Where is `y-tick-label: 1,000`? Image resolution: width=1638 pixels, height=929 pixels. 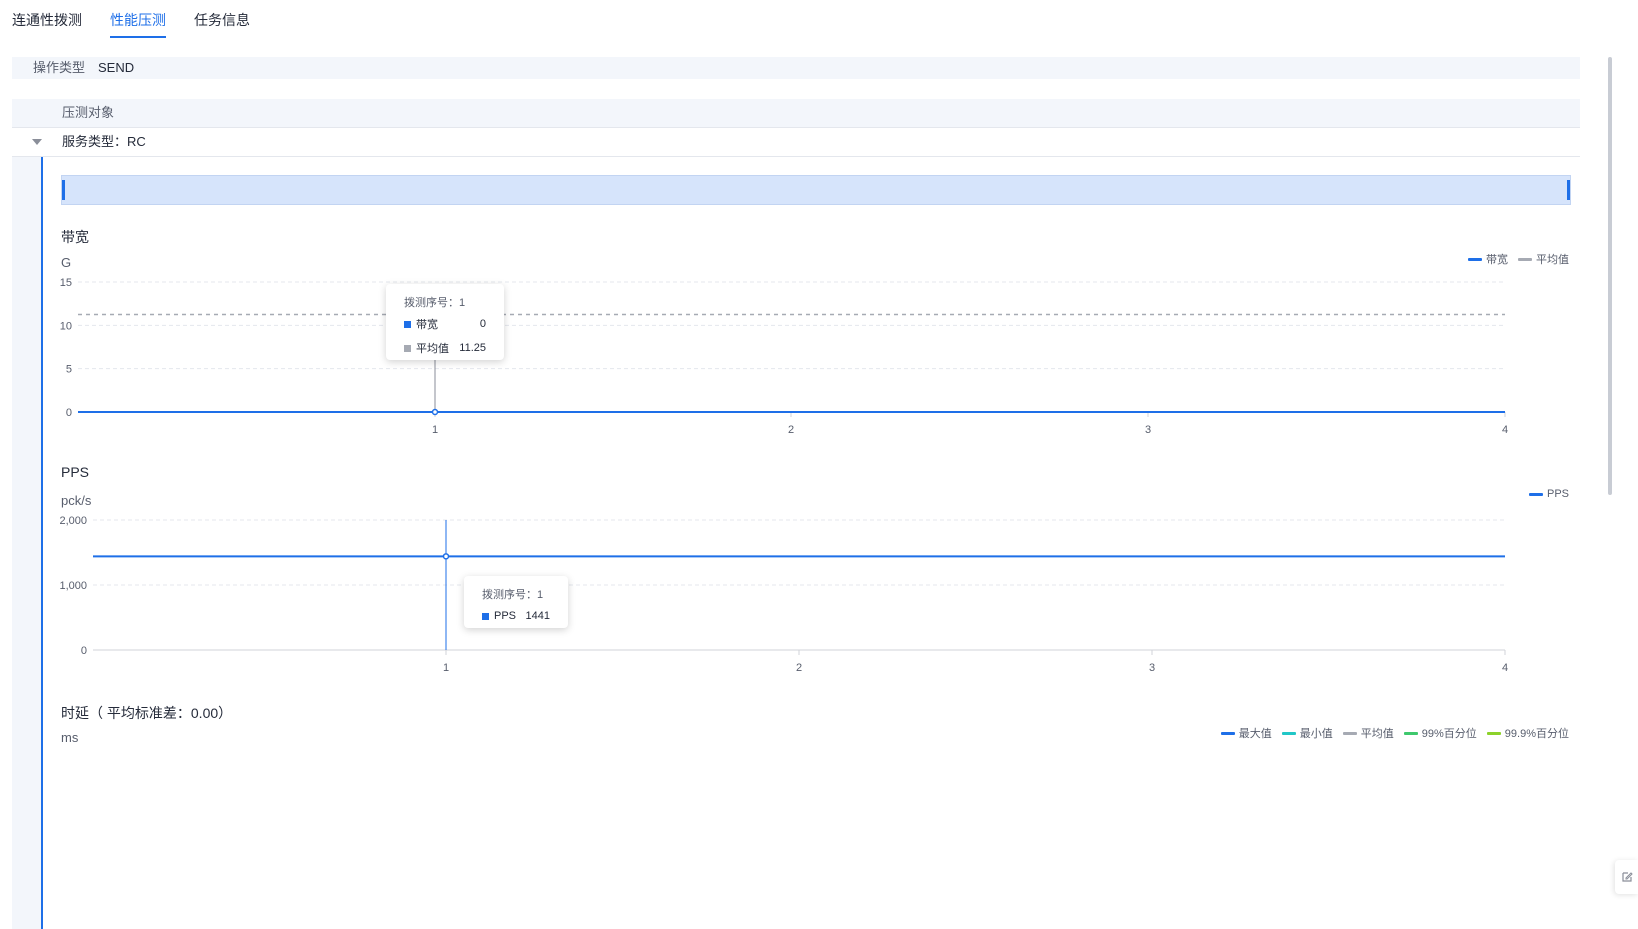
y-tick-label: 1,000 is located at coordinates (73, 586).